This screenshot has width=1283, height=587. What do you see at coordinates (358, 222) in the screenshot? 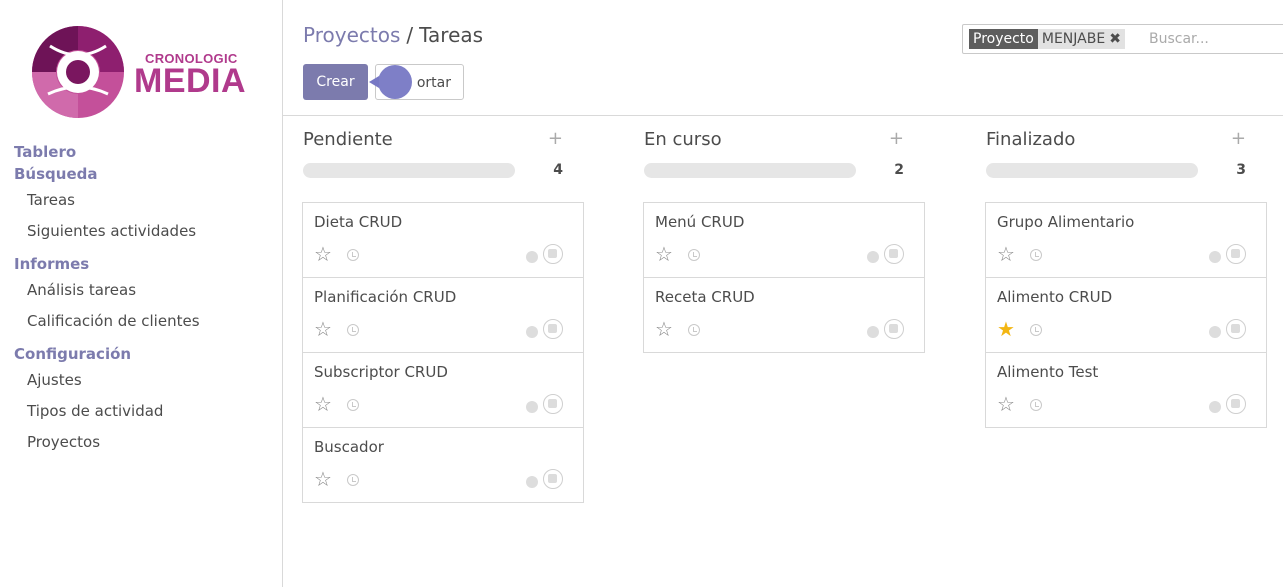
I see `task-name: Dieta CRUD` at bounding box center [358, 222].